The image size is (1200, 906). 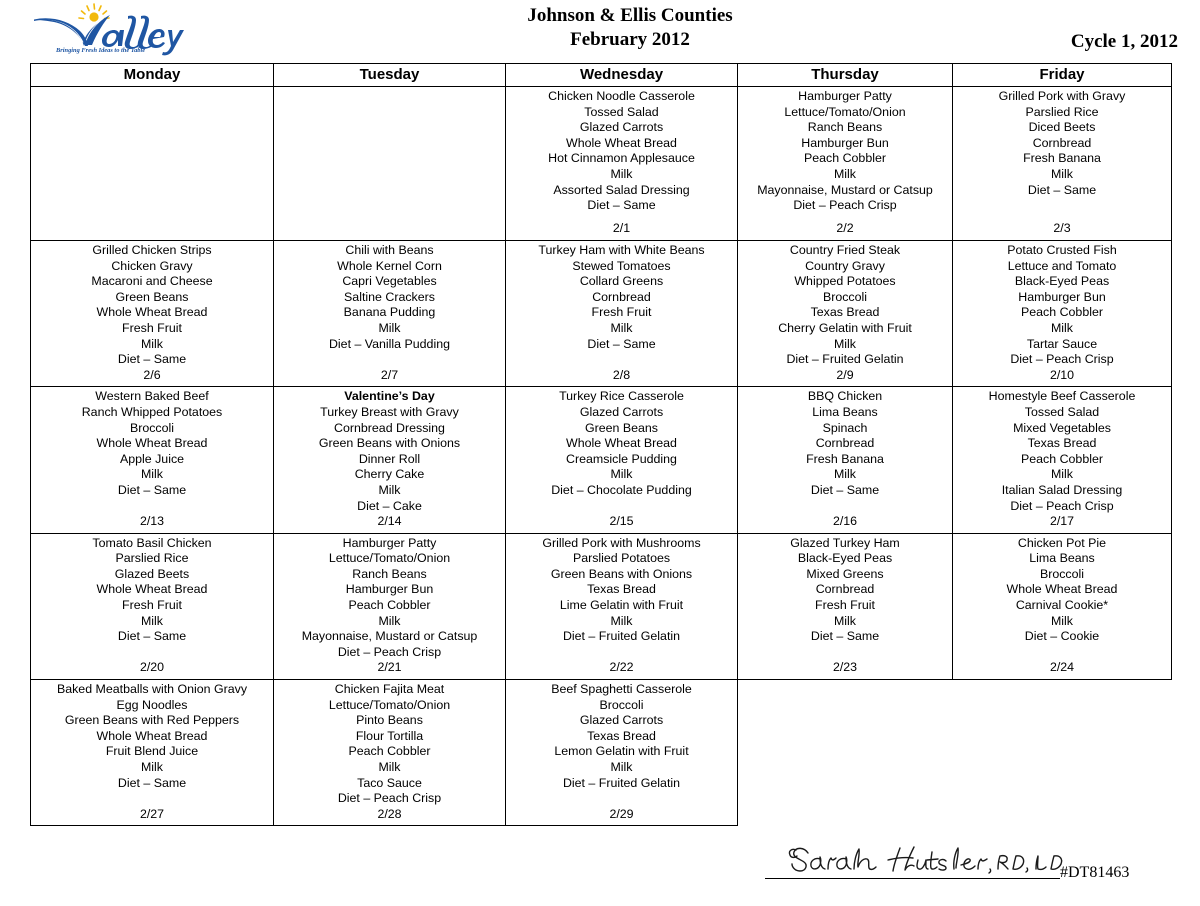 I want to click on menu-date-label: 2/23, so click(x=845, y=667).